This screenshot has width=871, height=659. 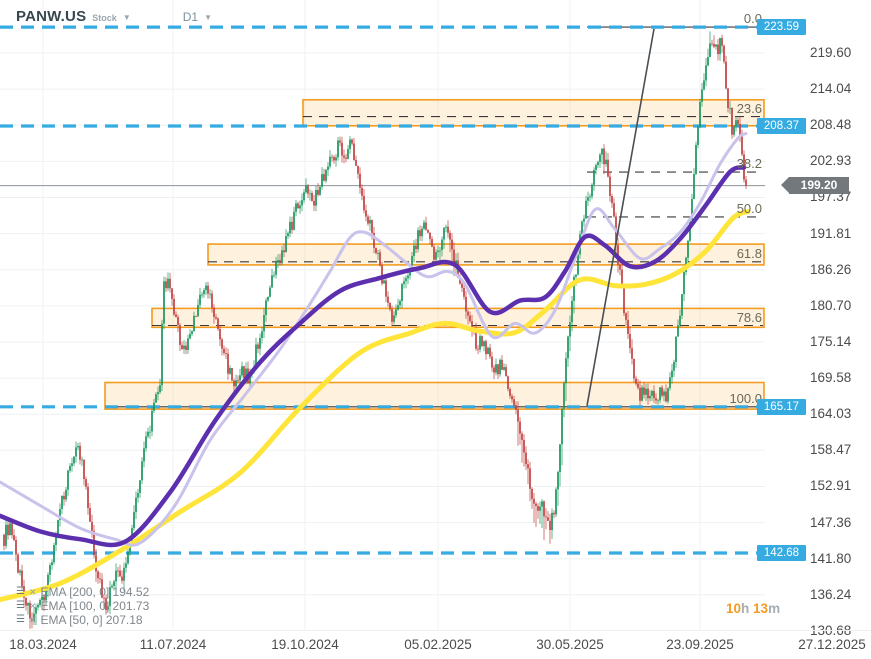 What do you see at coordinates (752, 19) in the screenshot?
I see `fib-level-label: 0.0` at bounding box center [752, 19].